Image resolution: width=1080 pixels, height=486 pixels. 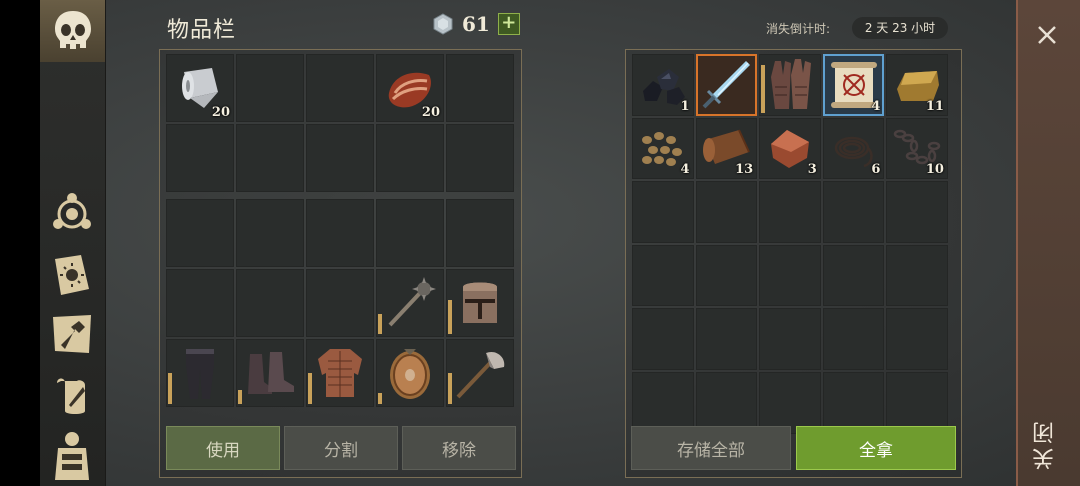 What do you see at coordinates (340, 123) in the screenshot?
I see `inventory-top-grid: 20 20` at bounding box center [340, 123].